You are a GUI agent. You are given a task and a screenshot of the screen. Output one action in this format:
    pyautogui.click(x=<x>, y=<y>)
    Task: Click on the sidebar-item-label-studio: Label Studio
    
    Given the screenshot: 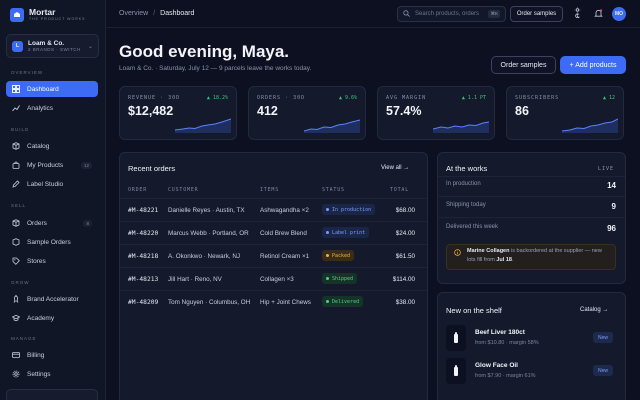 What is the action you would take?
    pyautogui.click(x=52, y=184)
    